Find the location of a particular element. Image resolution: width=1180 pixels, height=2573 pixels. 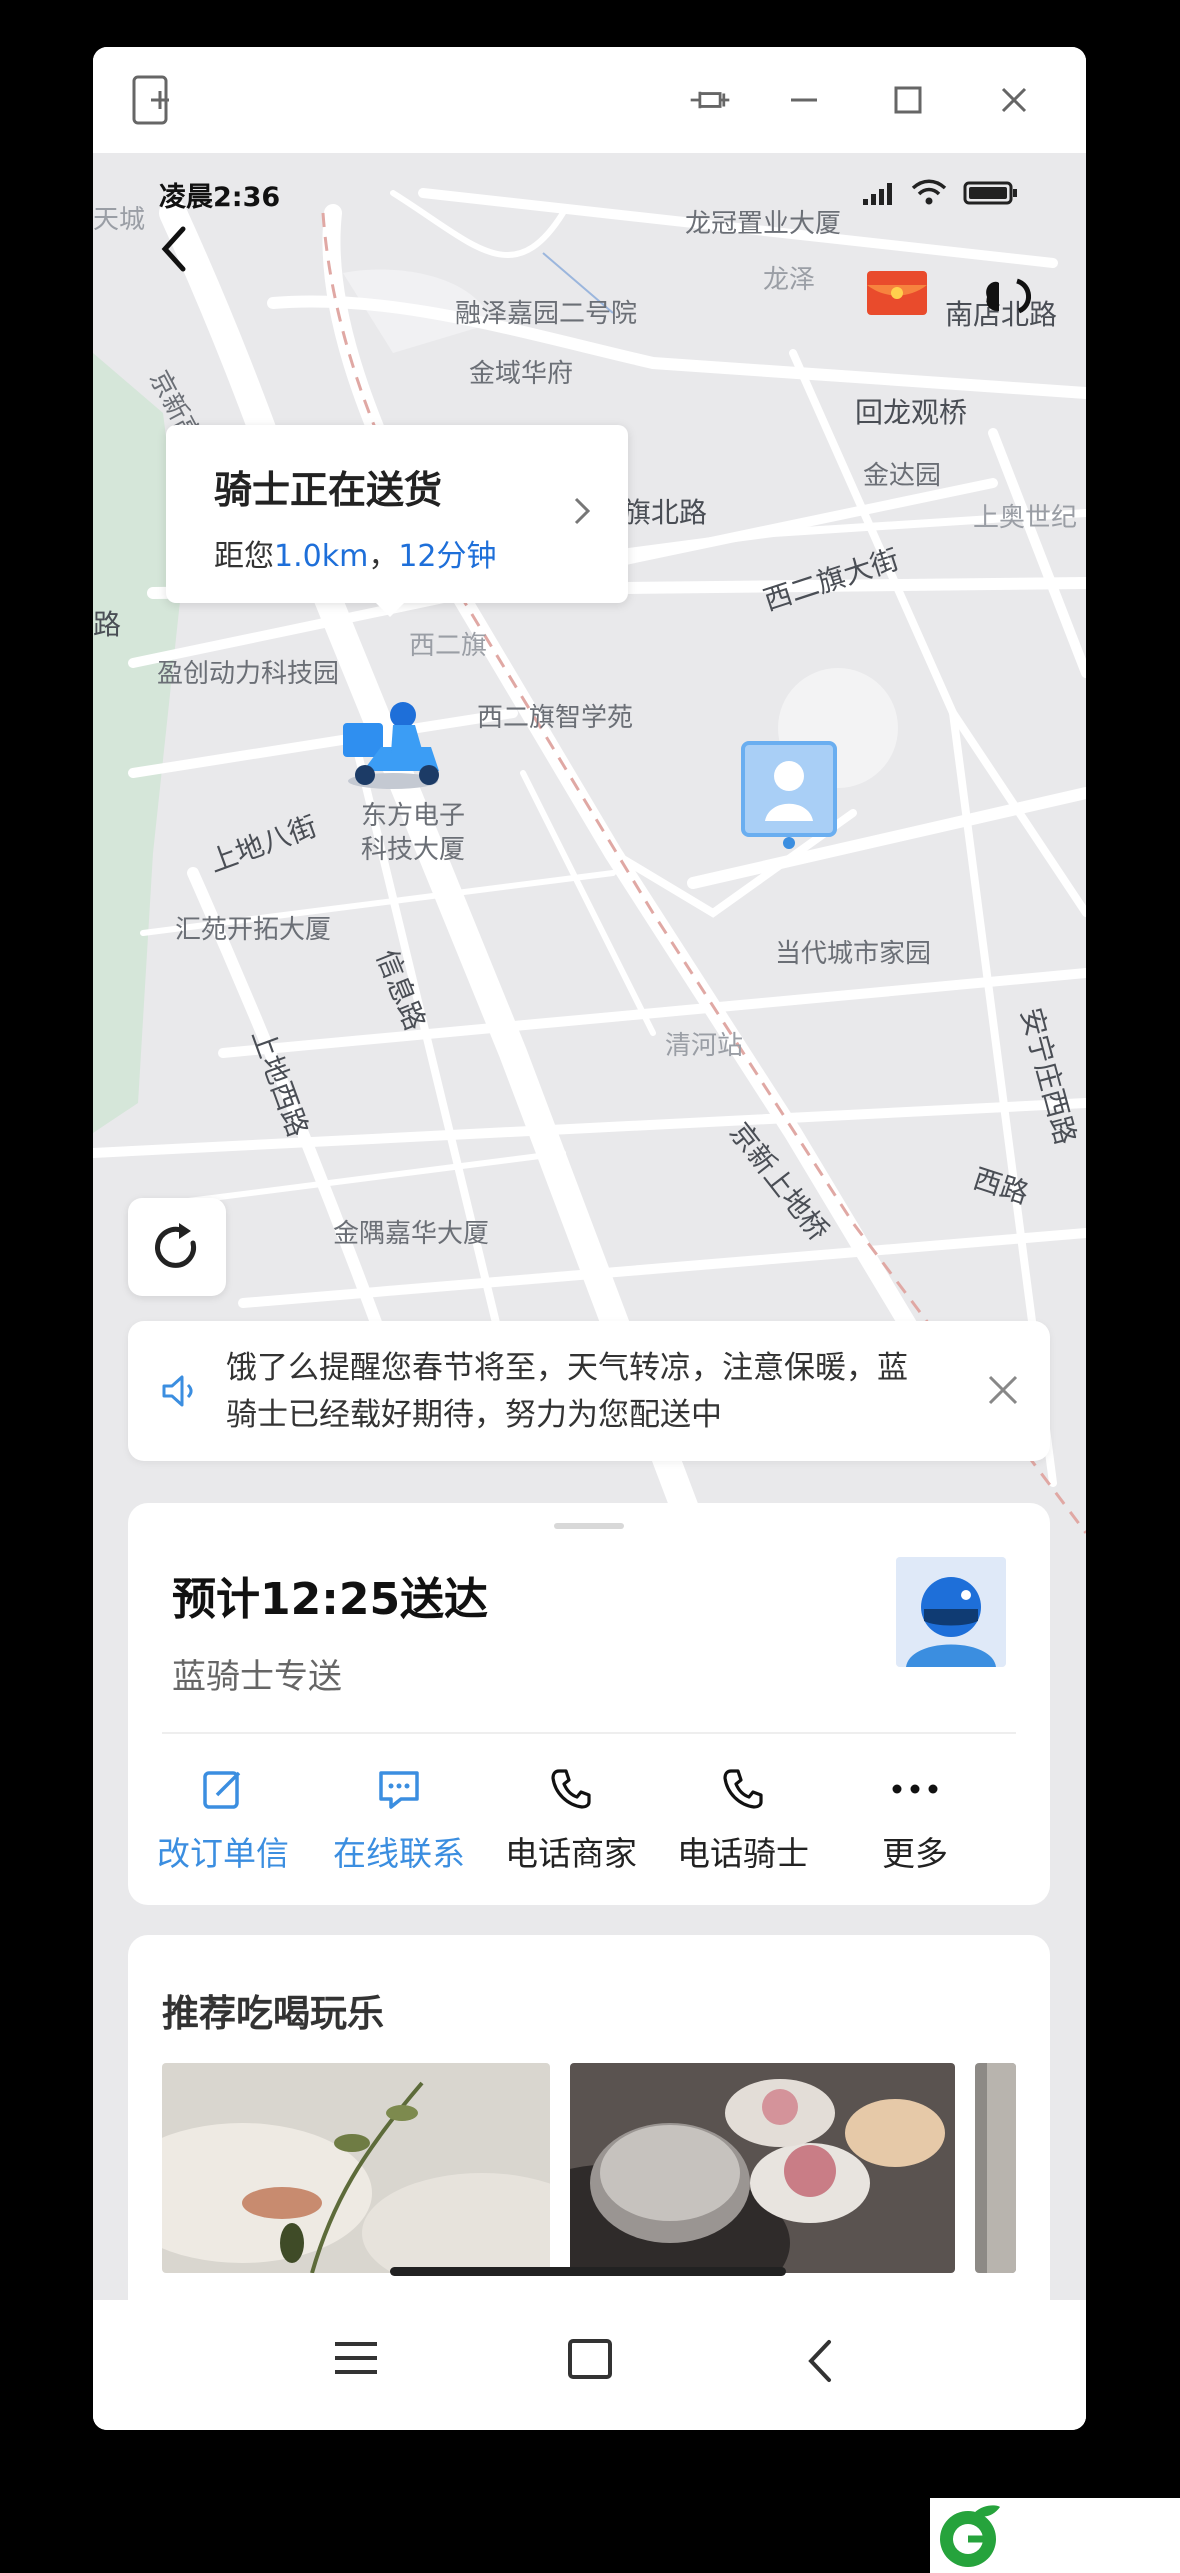

more-button: 更多 is located at coordinates (915, 1819).